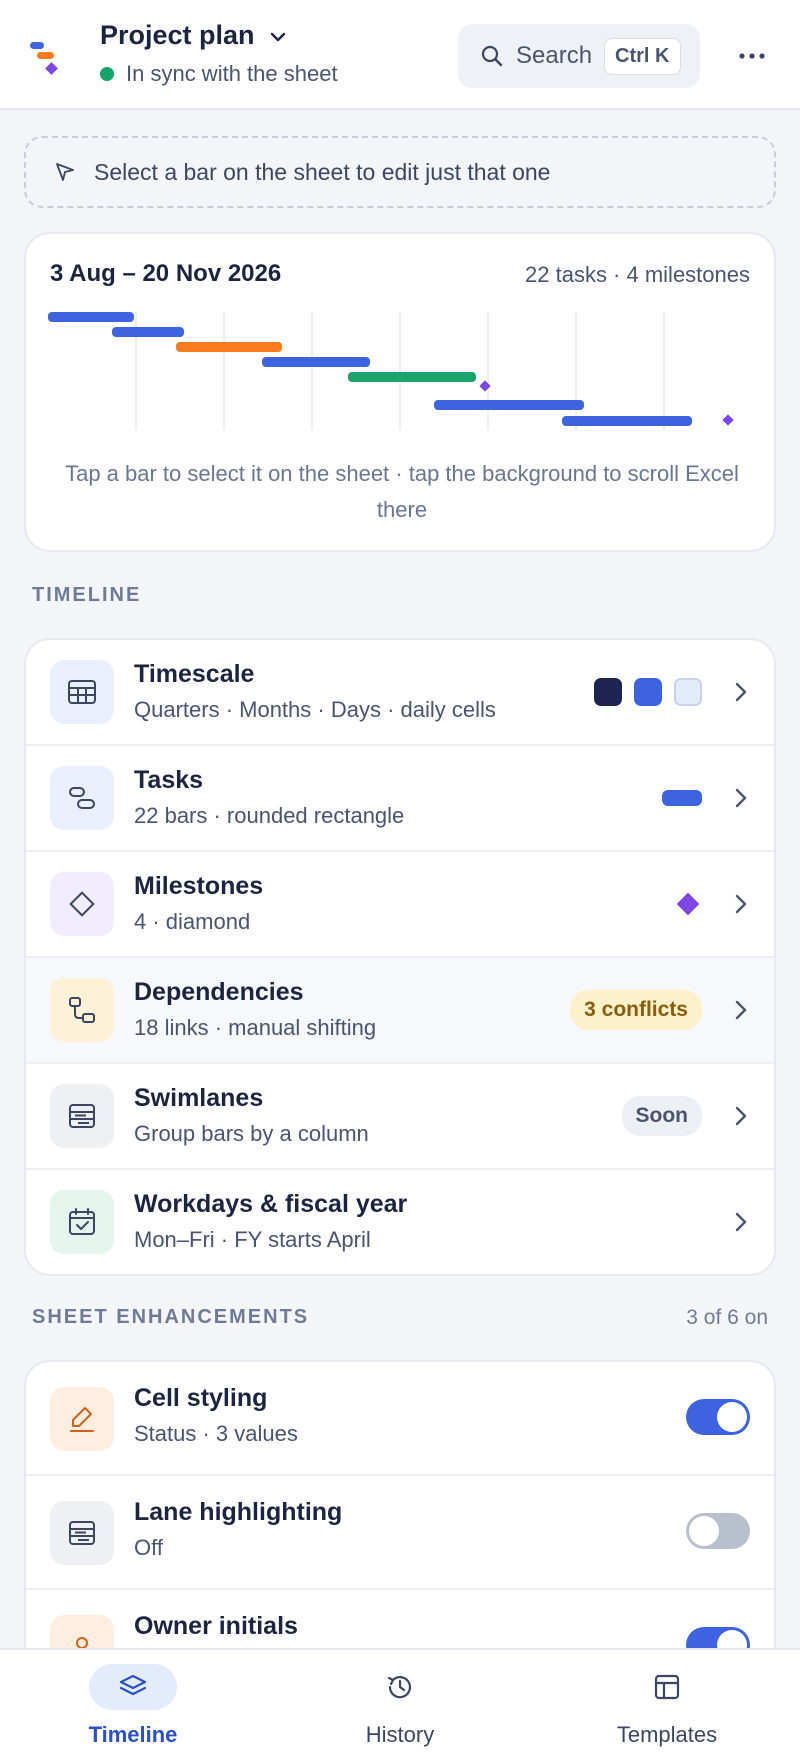  I want to click on bar-style-swatch, so click(682, 798).